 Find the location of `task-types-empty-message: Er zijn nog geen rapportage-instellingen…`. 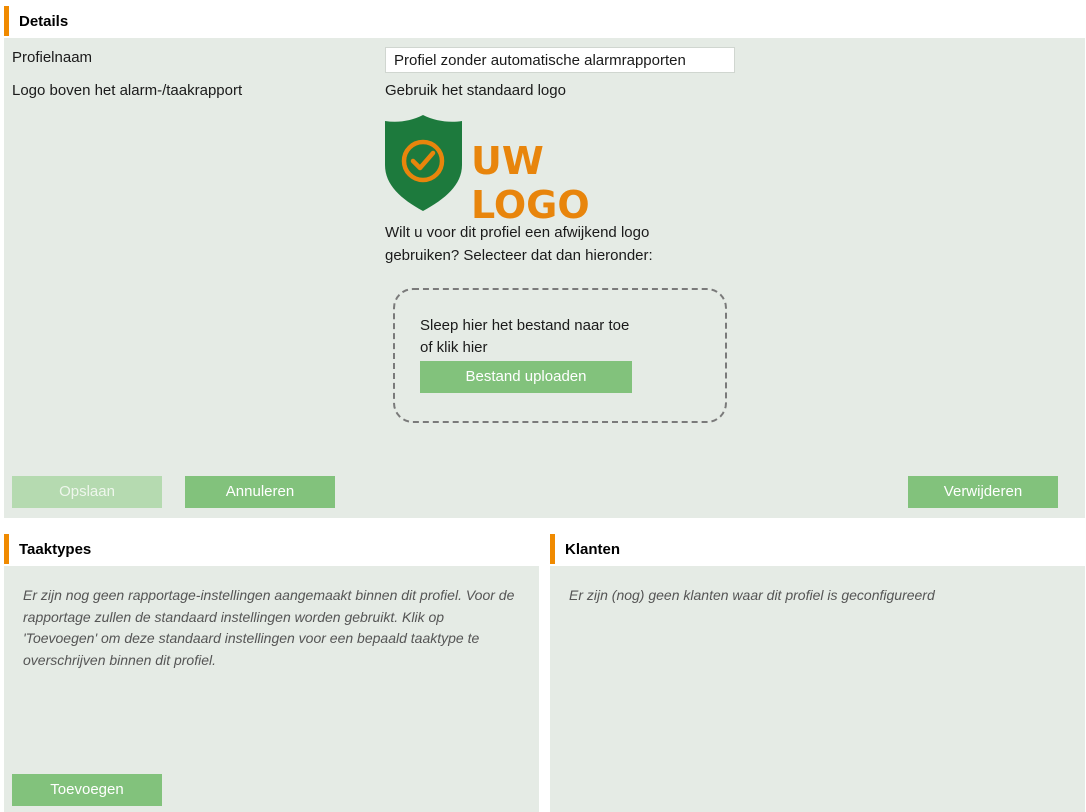

task-types-empty-message: Er zijn nog geen rapportage-instellingen… is located at coordinates (269, 627).